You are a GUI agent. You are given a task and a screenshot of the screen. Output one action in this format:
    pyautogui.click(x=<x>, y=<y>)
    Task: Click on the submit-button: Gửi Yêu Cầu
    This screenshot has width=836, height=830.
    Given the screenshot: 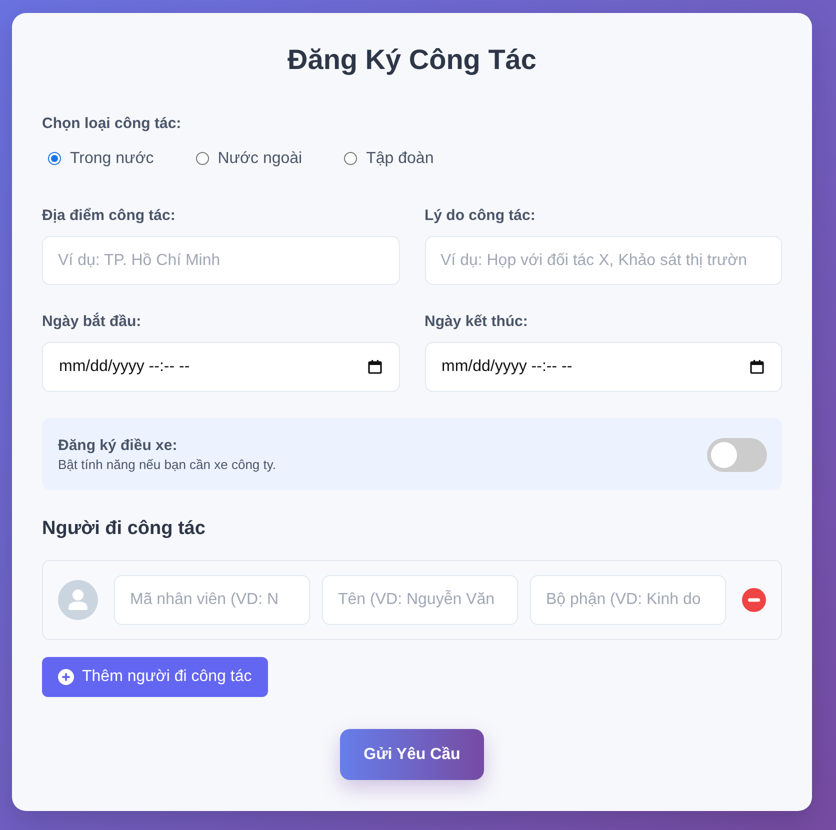 What is the action you would take?
    pyautogui.click(x=412, y=754)
    